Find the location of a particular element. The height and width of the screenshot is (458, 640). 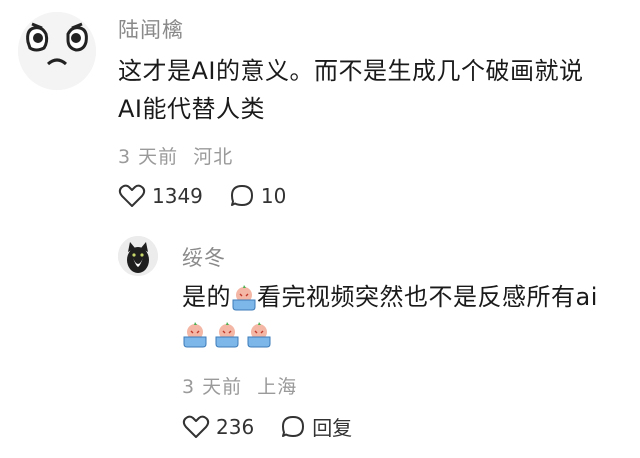

reply-count-button: 10 is located at coordinates (257, 196).